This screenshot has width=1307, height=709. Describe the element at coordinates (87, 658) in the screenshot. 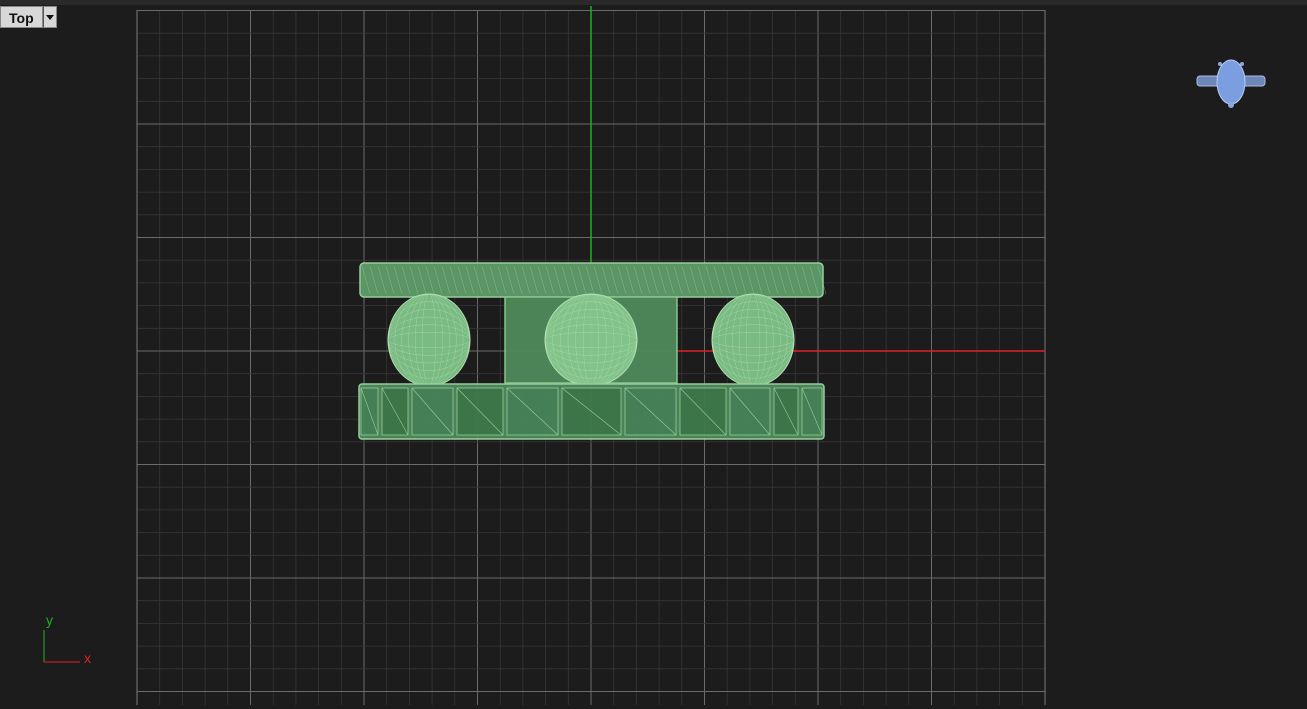

I see `axis-indicator-x-label: x` at that location.